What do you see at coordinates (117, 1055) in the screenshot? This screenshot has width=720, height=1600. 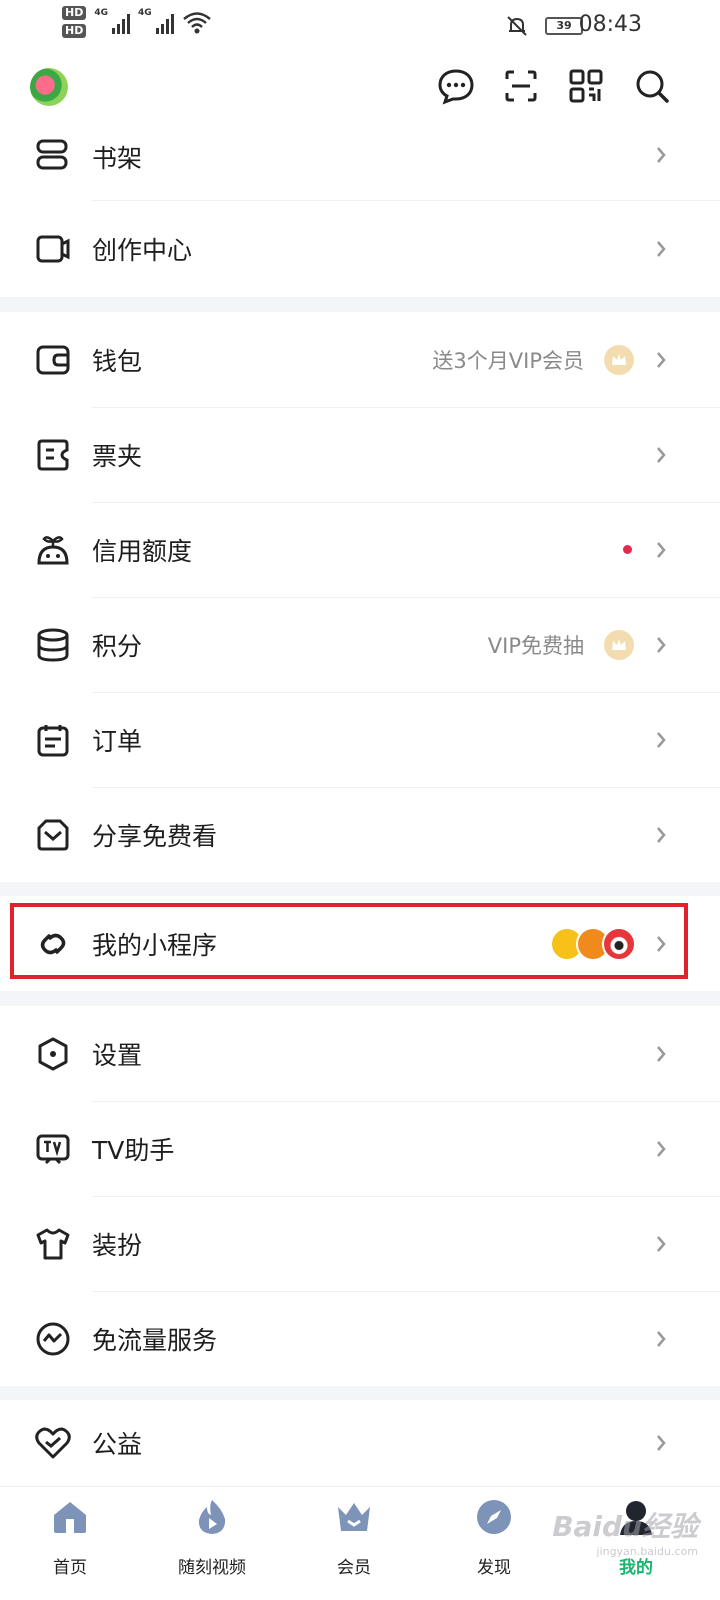 I see `menu-item-label: 设置` at bounding box center [117, 1055].